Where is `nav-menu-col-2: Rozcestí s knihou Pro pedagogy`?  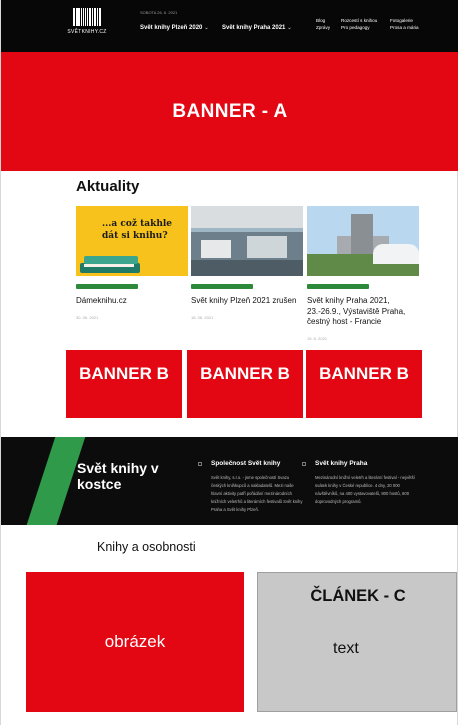 nav-menu-col-2: Rozcestí s knihou Pro pedagogy is located at coordinates (359, 24).